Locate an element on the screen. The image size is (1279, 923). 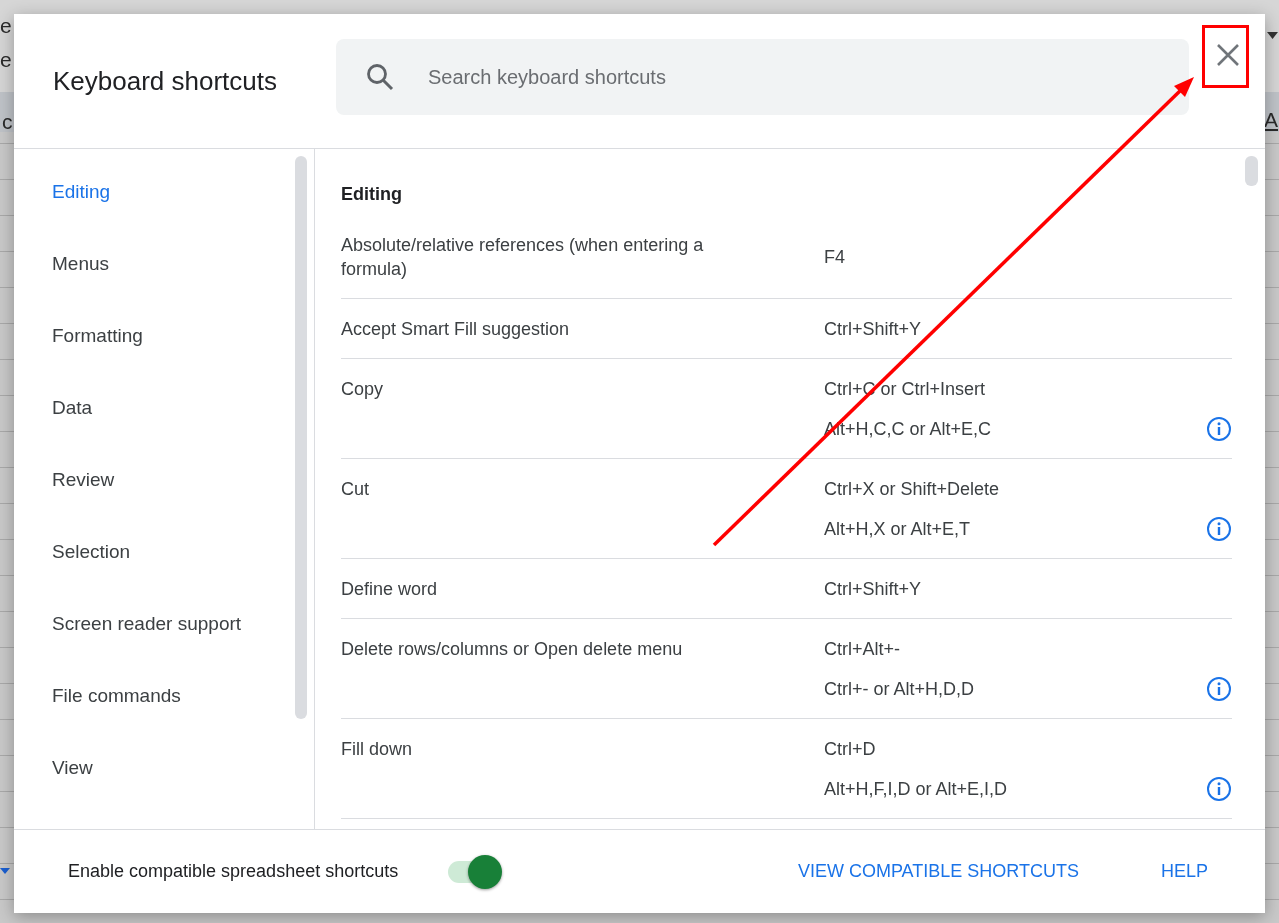
toggle-switch is located at coordinates (475, 871).